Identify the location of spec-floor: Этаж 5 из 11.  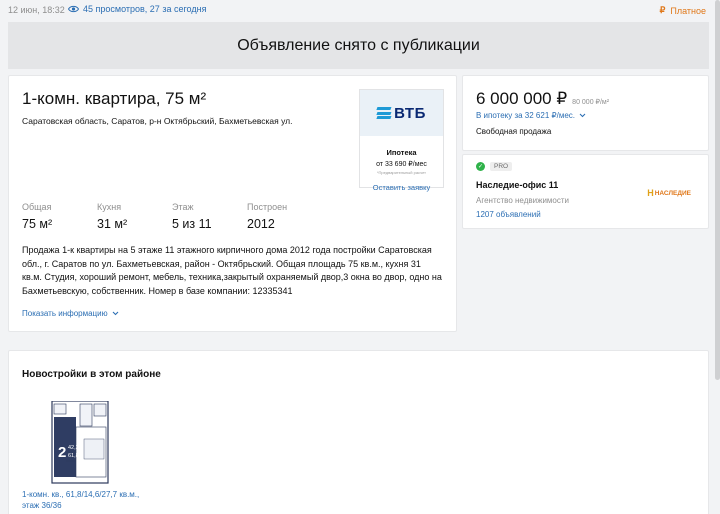
(209, 216).